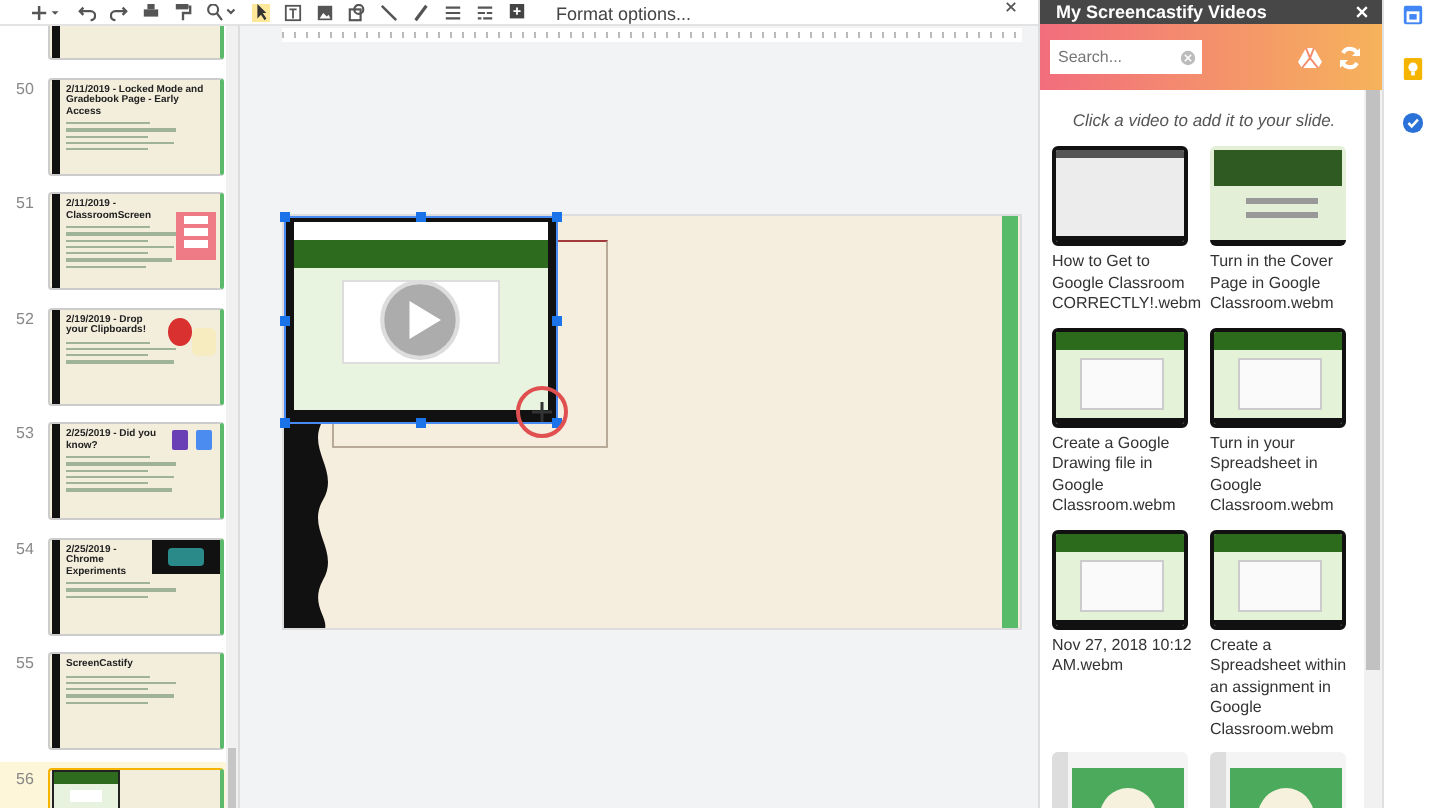 This screenshot has width=1440, height=808. I want to click on image-icon, so click(325, 13).